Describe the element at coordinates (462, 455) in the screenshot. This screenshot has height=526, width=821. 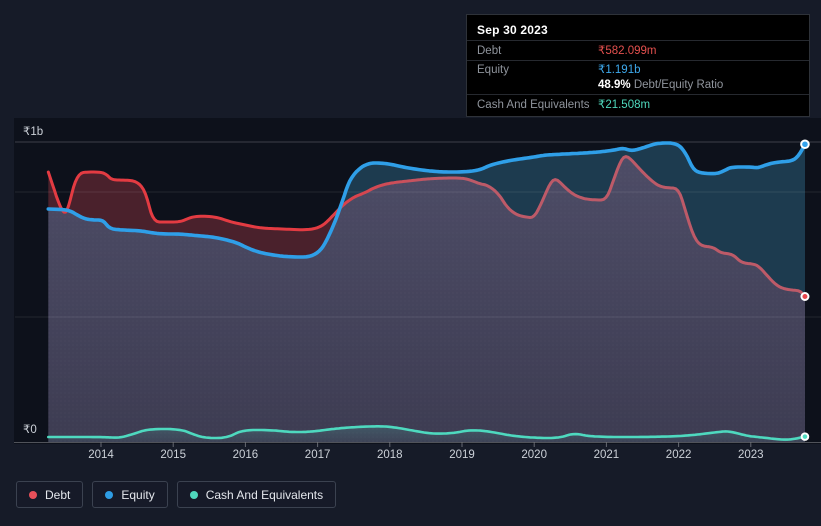
I see `x-axis-label-2019: 2019` at that location.